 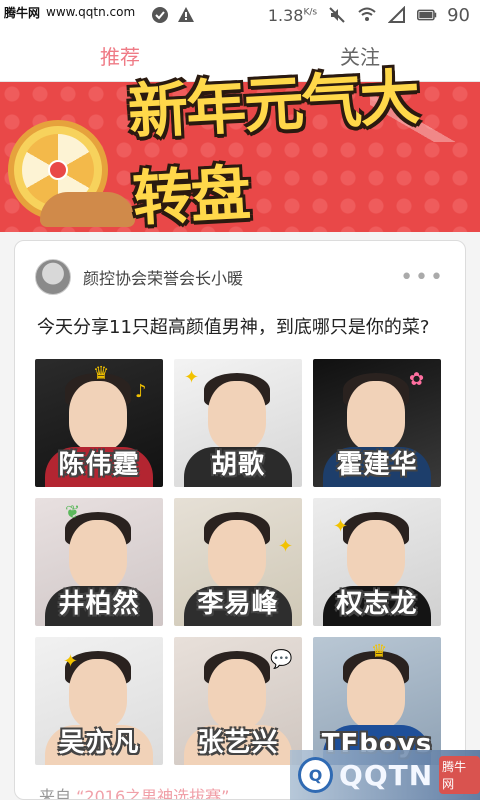 What do you see at coordinates (99, 743) in the screenshot?
I see `image-caption: 吴亦凡` at bounding box center [99, 743].